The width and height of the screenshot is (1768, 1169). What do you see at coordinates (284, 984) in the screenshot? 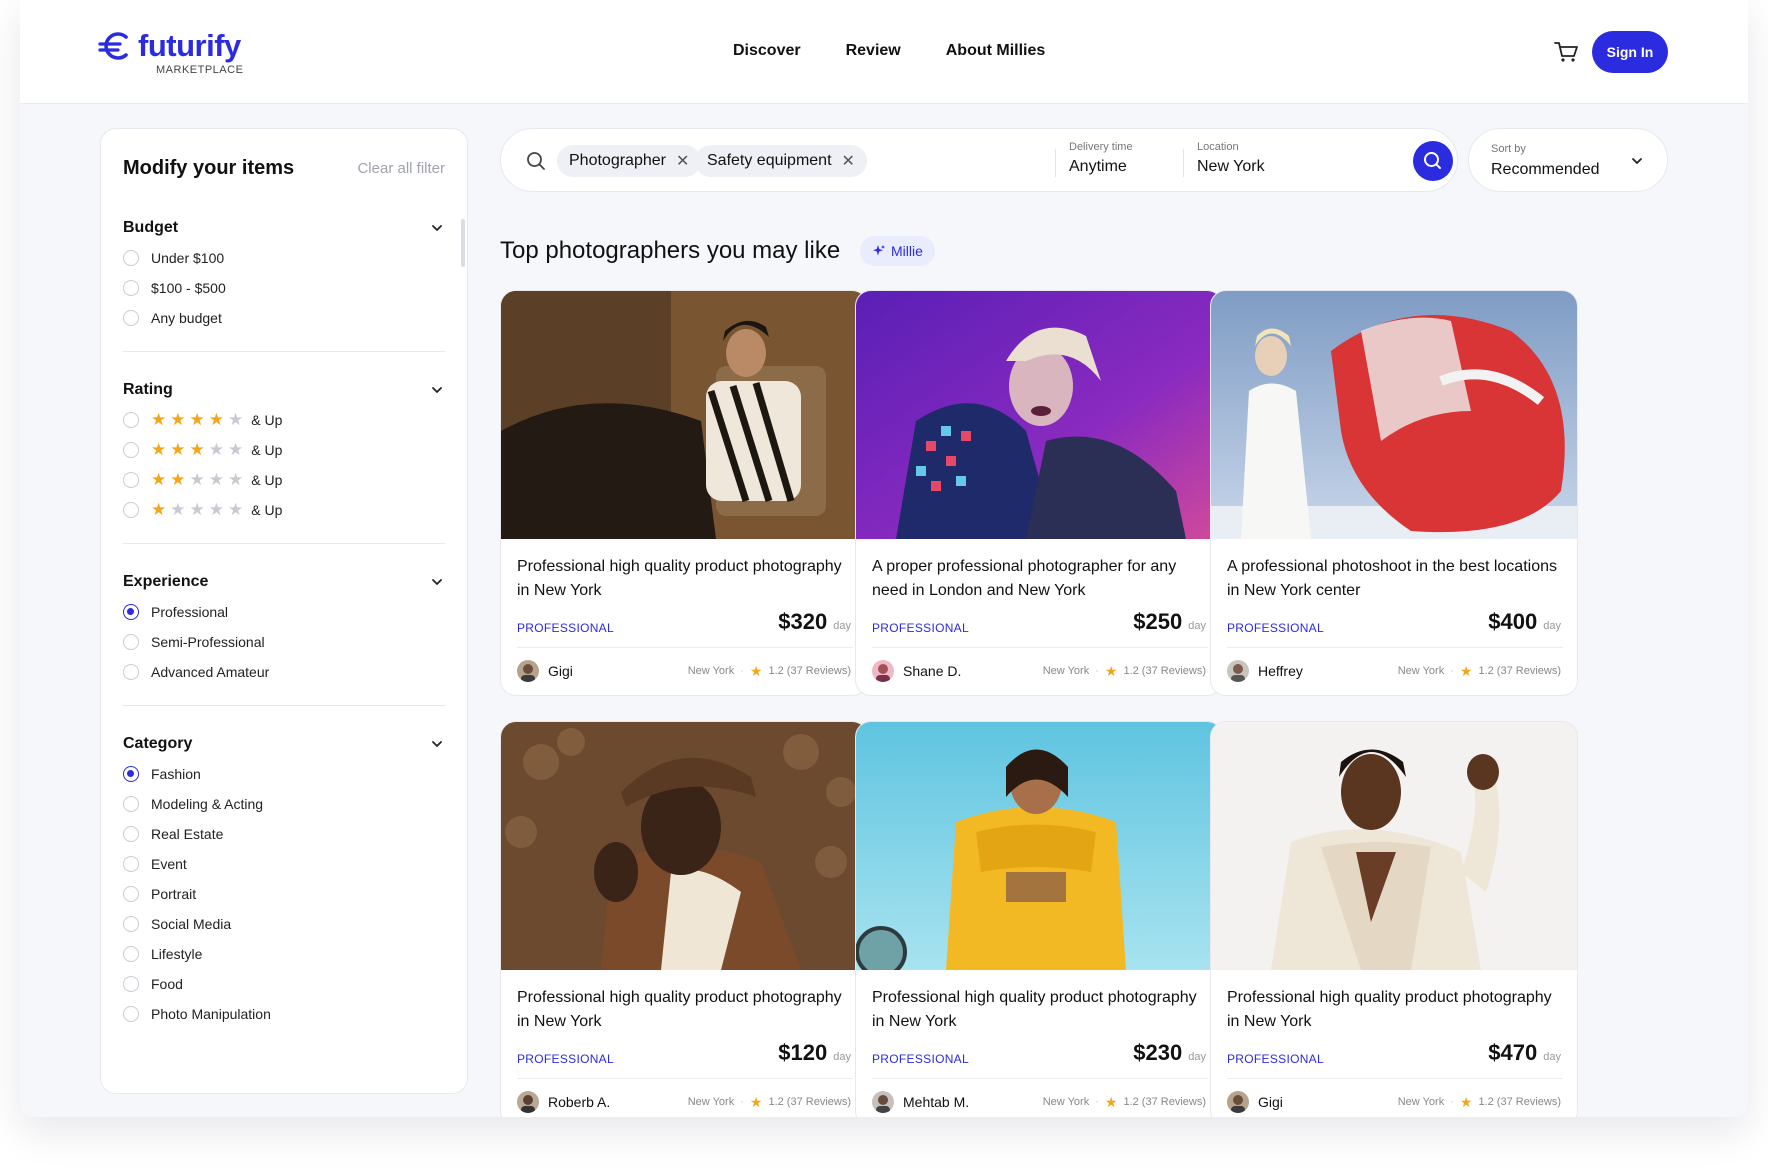
I see `category-option: Food` at bounding box center [284, 984].